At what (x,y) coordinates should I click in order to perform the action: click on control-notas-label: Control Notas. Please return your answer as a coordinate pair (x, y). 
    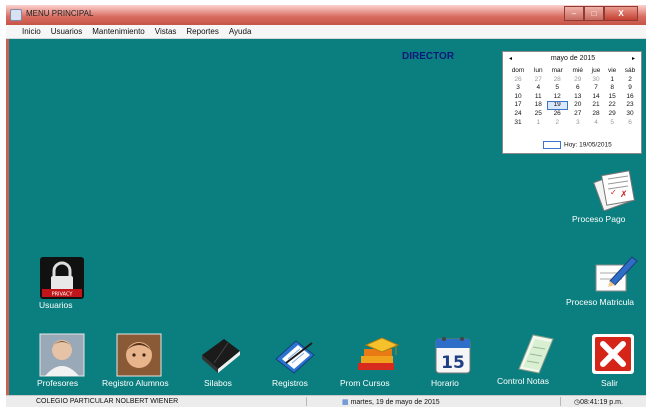
    Looking at the image, I should click on (523, 381).